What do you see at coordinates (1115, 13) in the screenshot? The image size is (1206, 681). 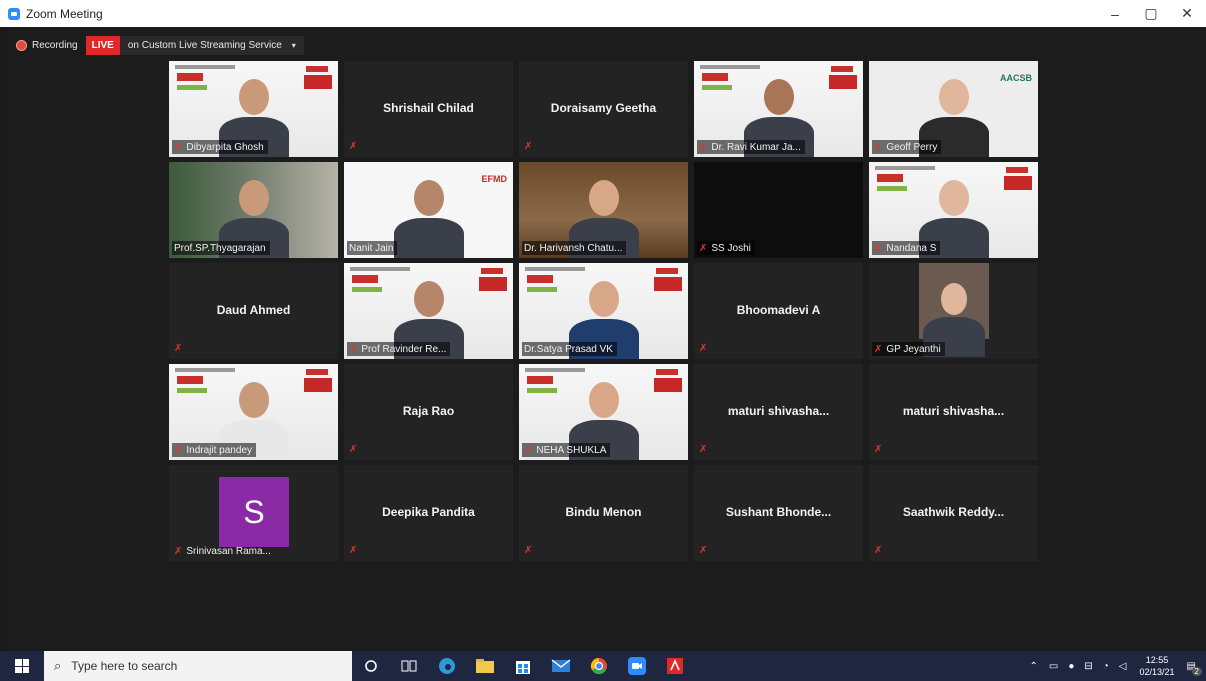 I see `minimize-button: –` at bounding box center [1115, 13].